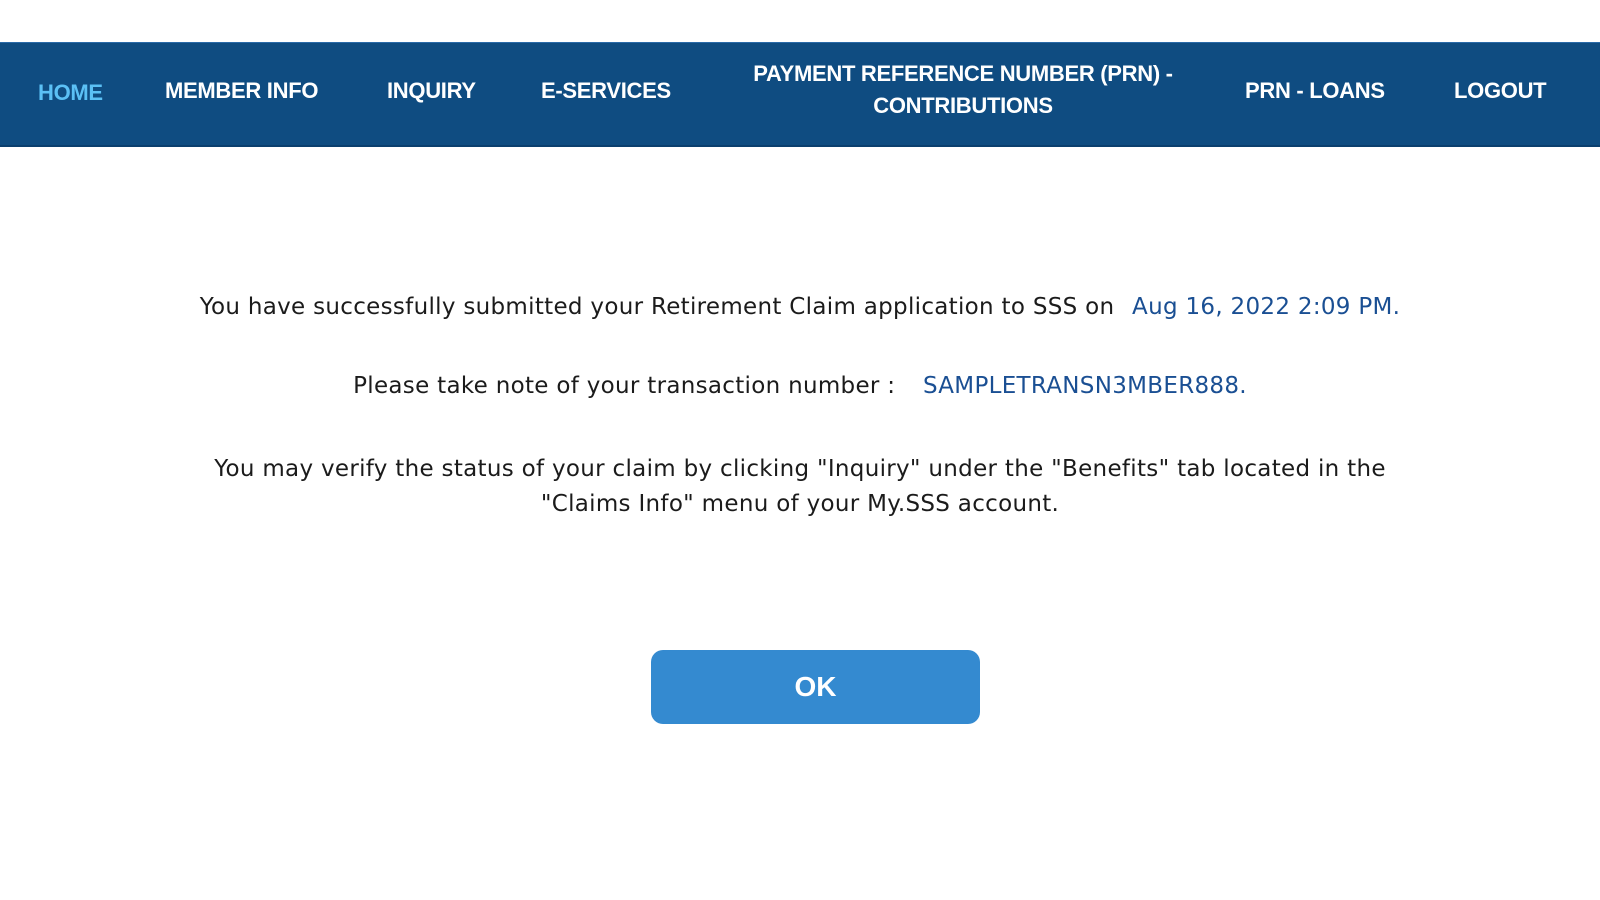 The width and height of the screenshot is (1600, 900). What do you see at coordinates (241, 91) in the screenshot?
I see `nav-member-info: MEMBER INFO` at bounding box center [241, 91].